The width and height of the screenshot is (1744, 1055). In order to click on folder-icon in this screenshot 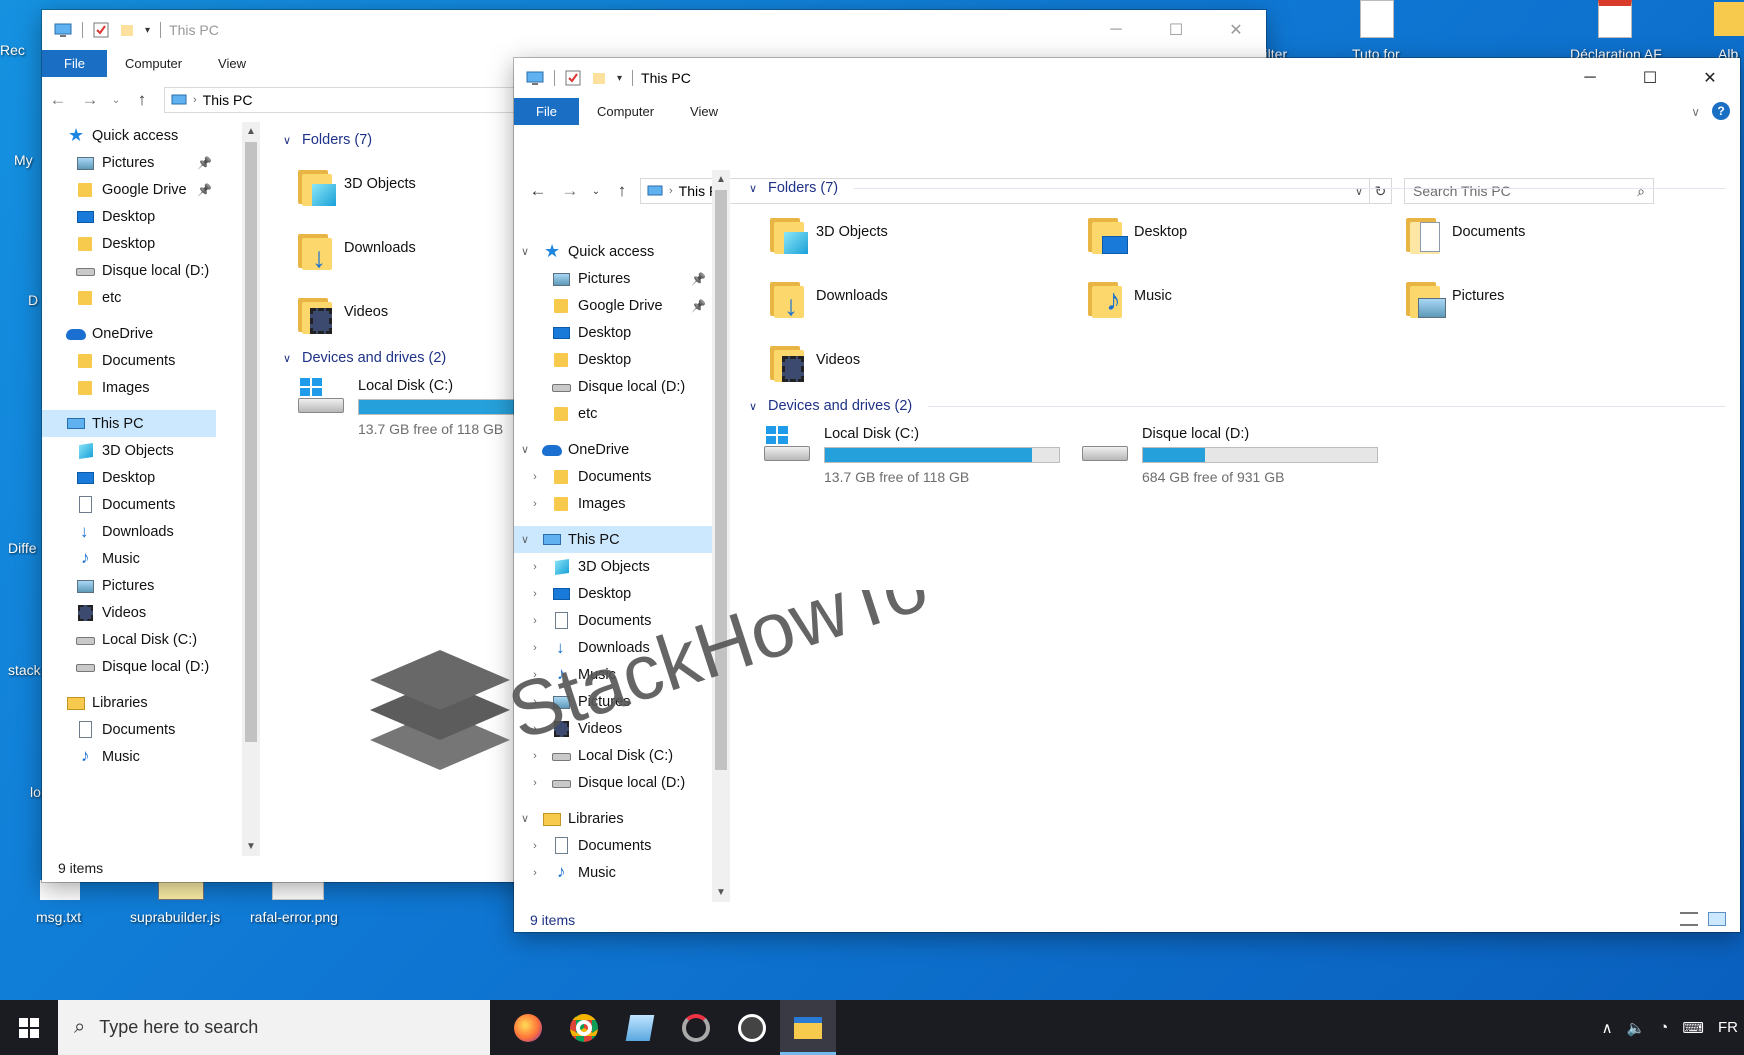, I will do `click(1729, 19)`.